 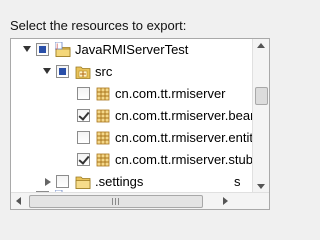 What do you see at coordinates (42, 49) in the screenshot?
I see `checkbox-javarmiservertest` at bounding box center [42, 49].